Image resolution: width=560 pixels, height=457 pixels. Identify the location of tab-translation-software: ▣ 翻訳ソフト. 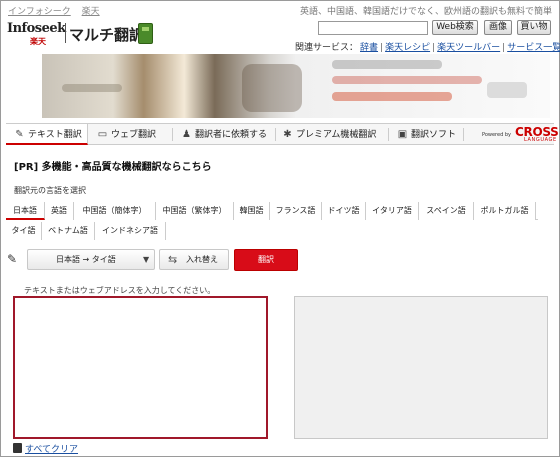
(426, 134).